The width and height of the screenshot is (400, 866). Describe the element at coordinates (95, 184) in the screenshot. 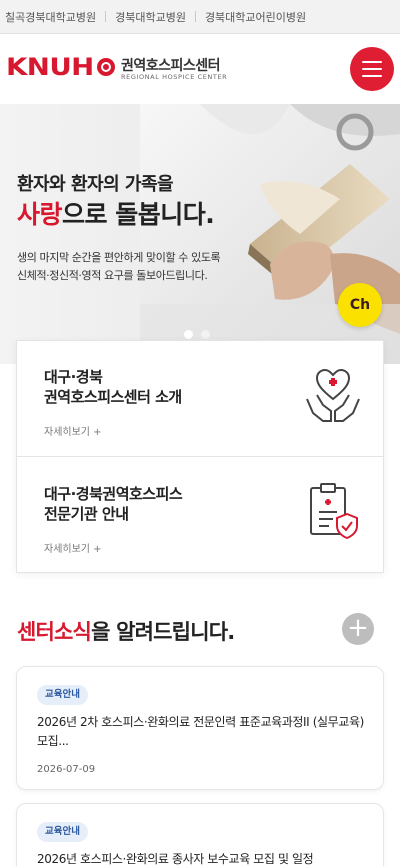

I see `hero-title-line1: 환자와 환자의 가족을` at that location.